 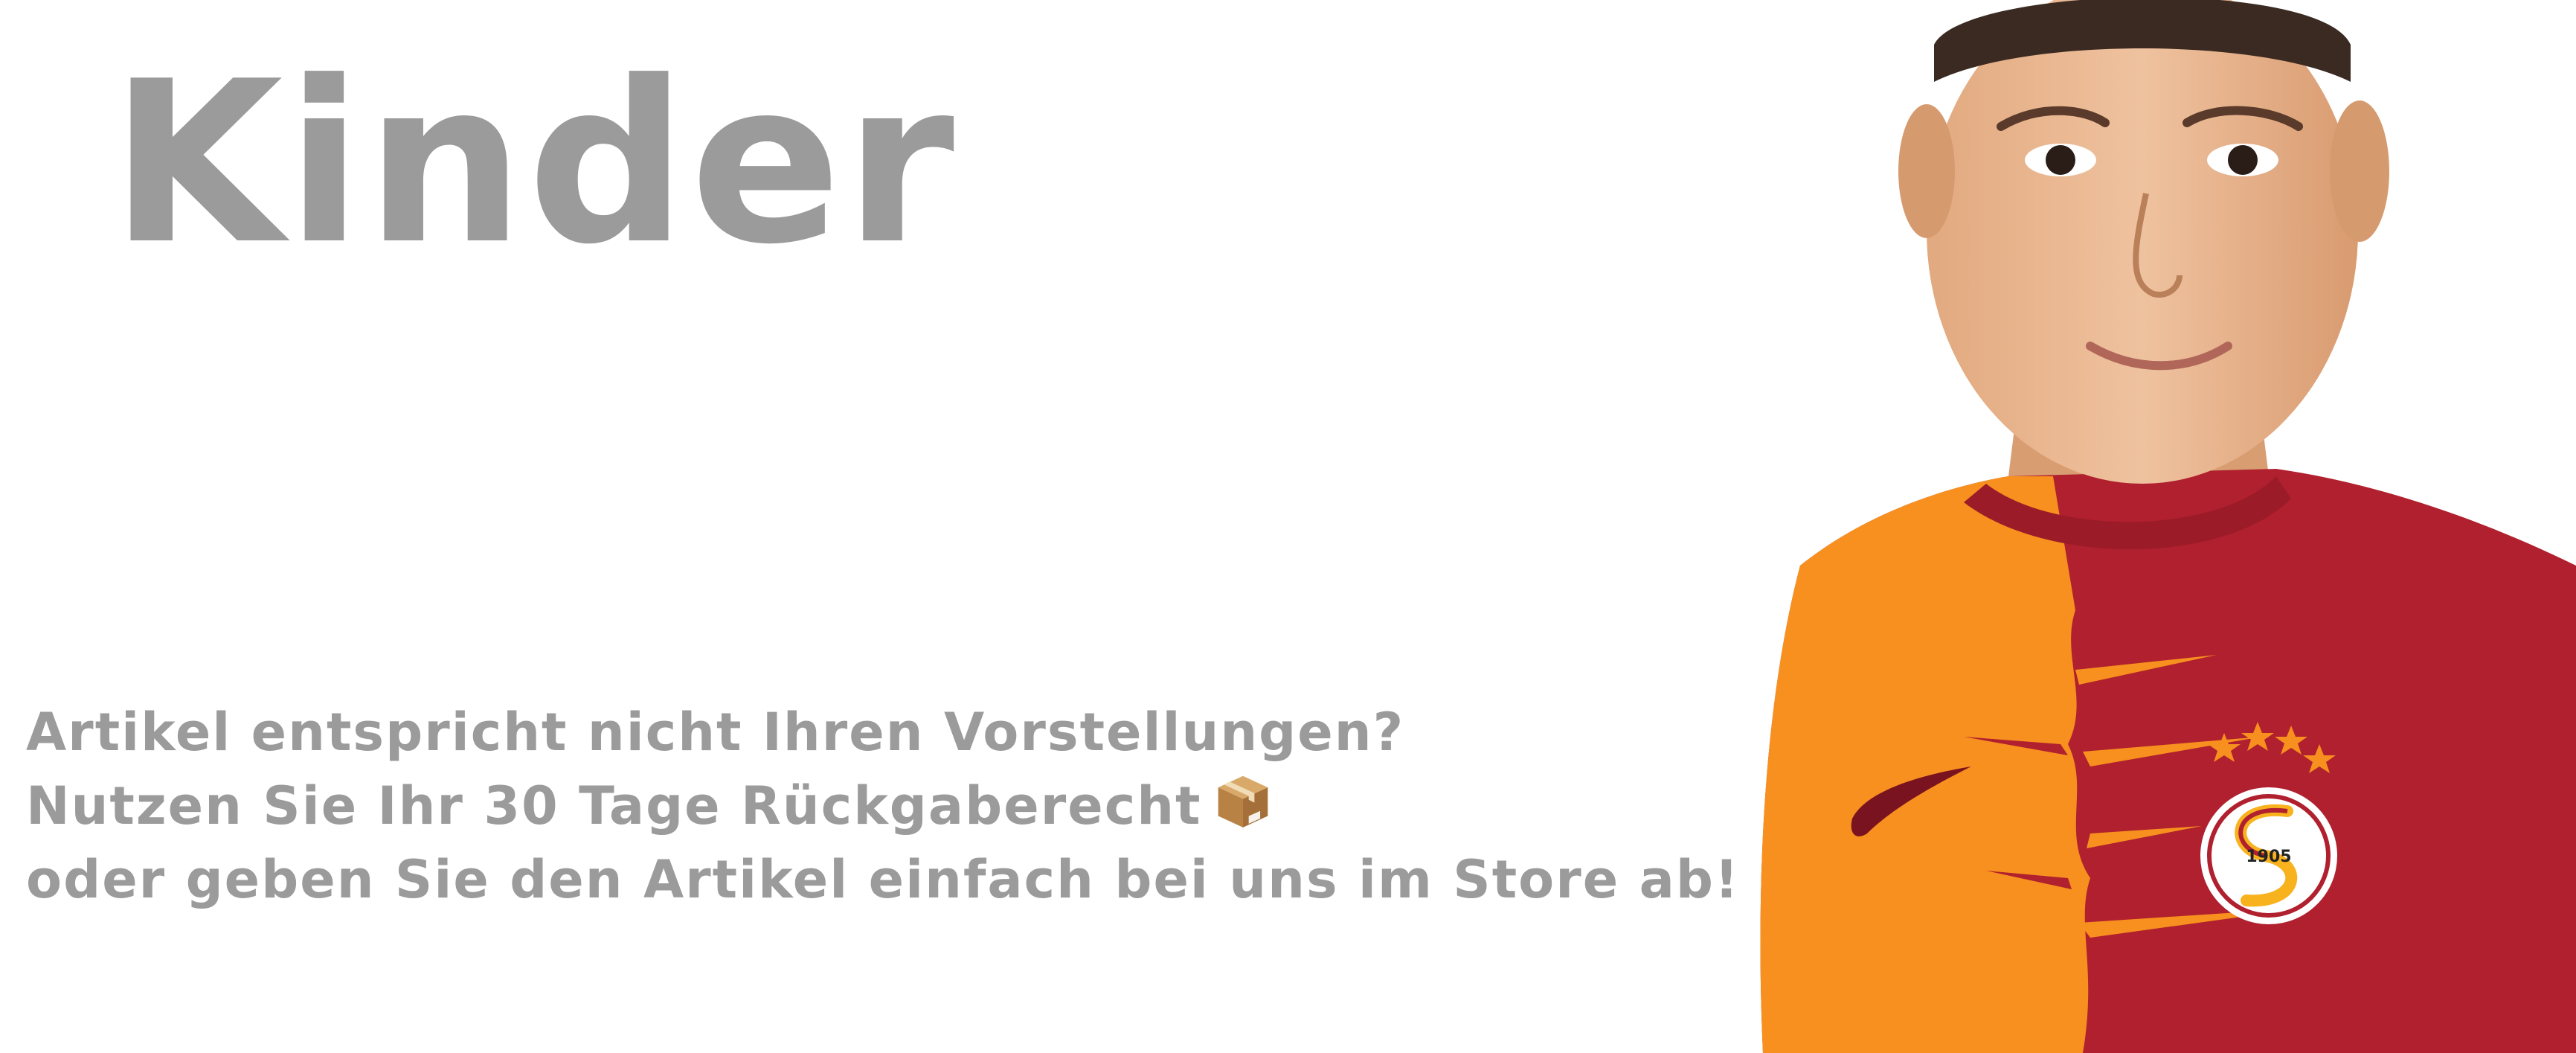 I want to click on notice-line-2-text: Nutzen Sie Ihr 30 Tage Rückgaberecht, so click(x=614, y=805).